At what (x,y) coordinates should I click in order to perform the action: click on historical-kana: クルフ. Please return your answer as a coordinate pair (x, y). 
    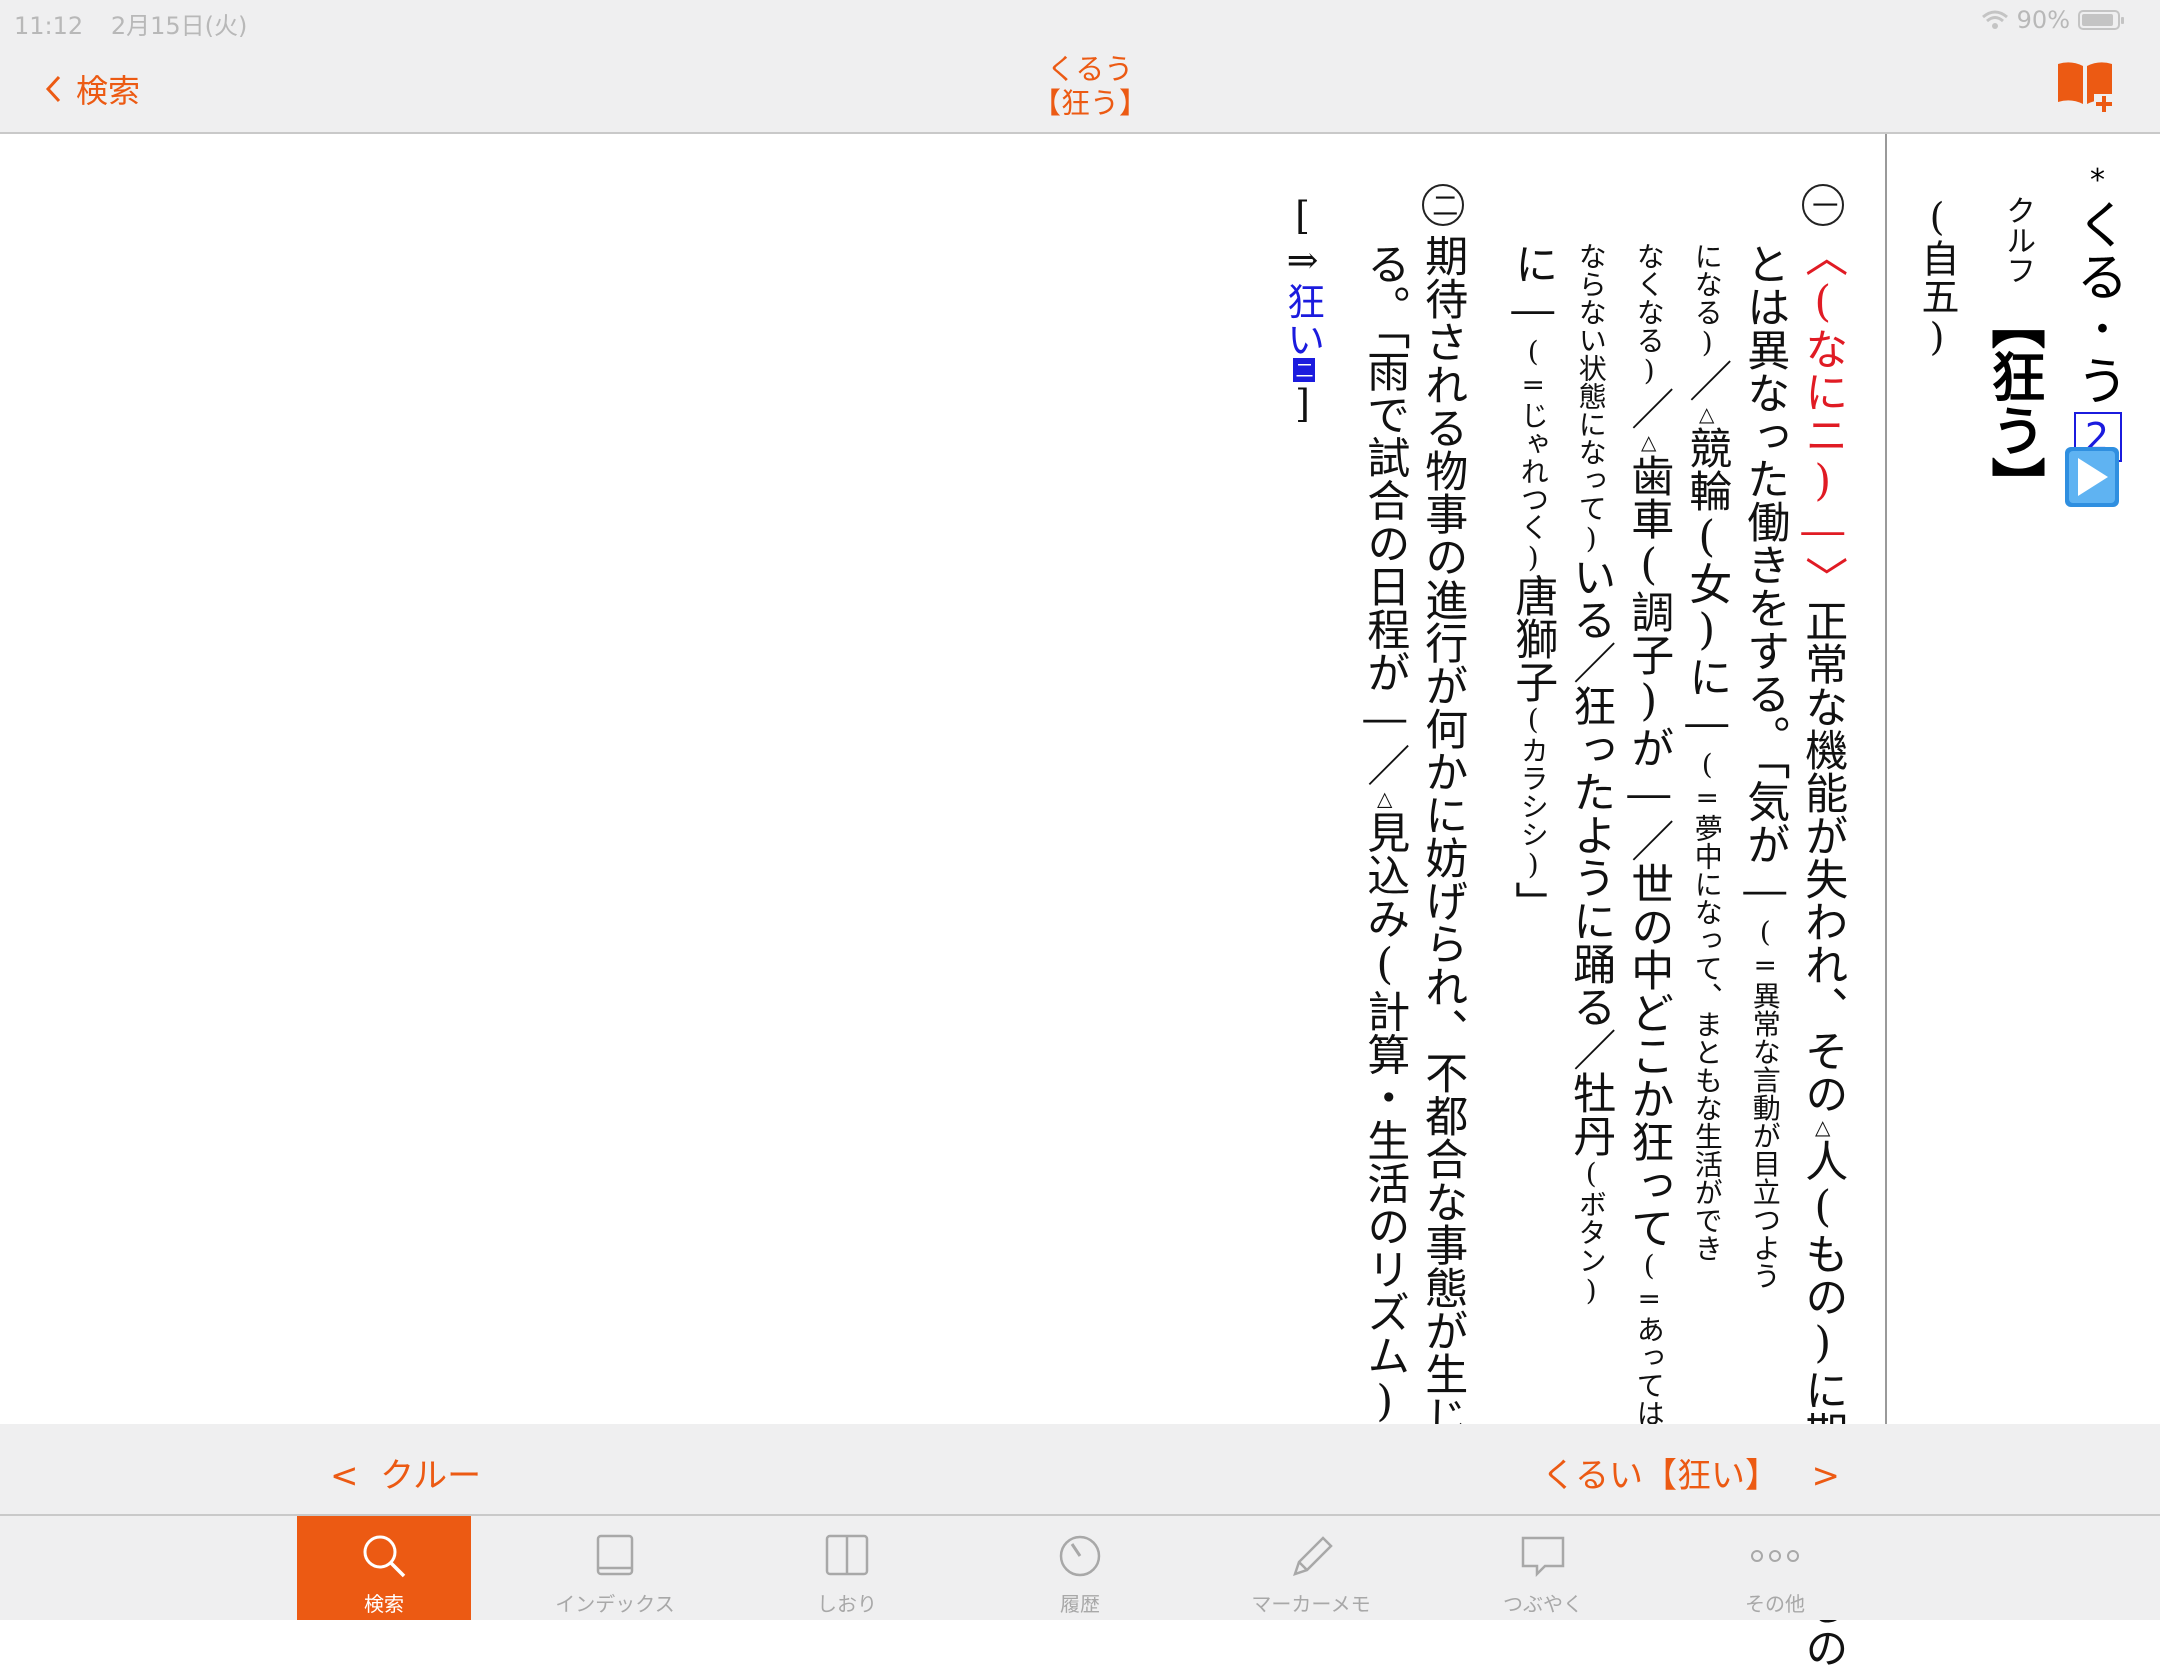
    Looking at the image, I should click on (2017, 240).